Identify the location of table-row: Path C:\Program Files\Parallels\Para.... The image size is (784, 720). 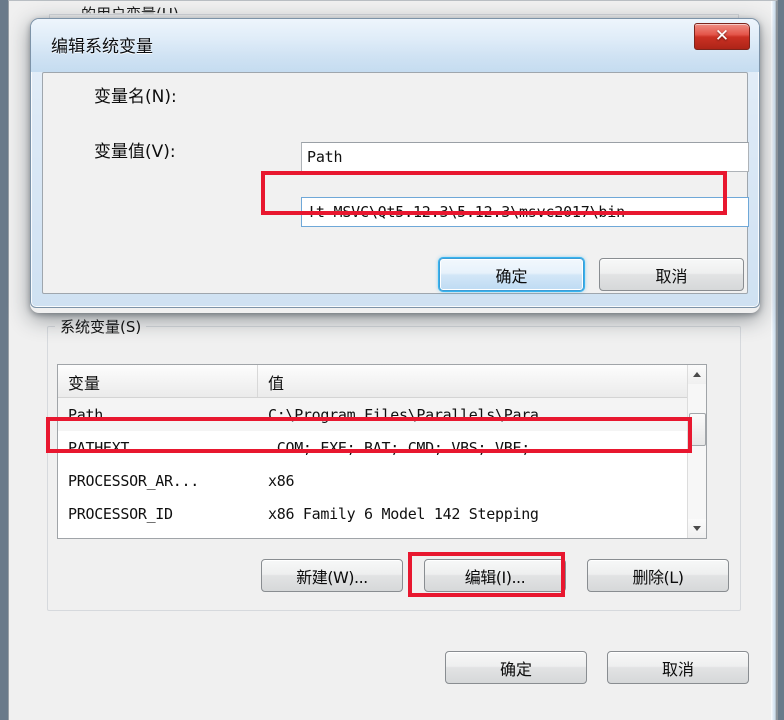
(382, 414).